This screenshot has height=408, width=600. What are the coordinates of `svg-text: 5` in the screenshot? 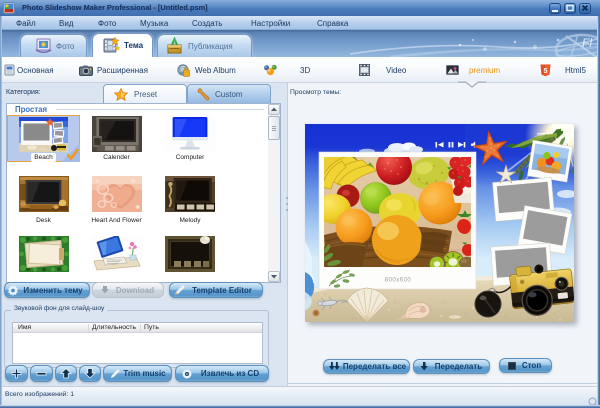 It's located at (546, 71).